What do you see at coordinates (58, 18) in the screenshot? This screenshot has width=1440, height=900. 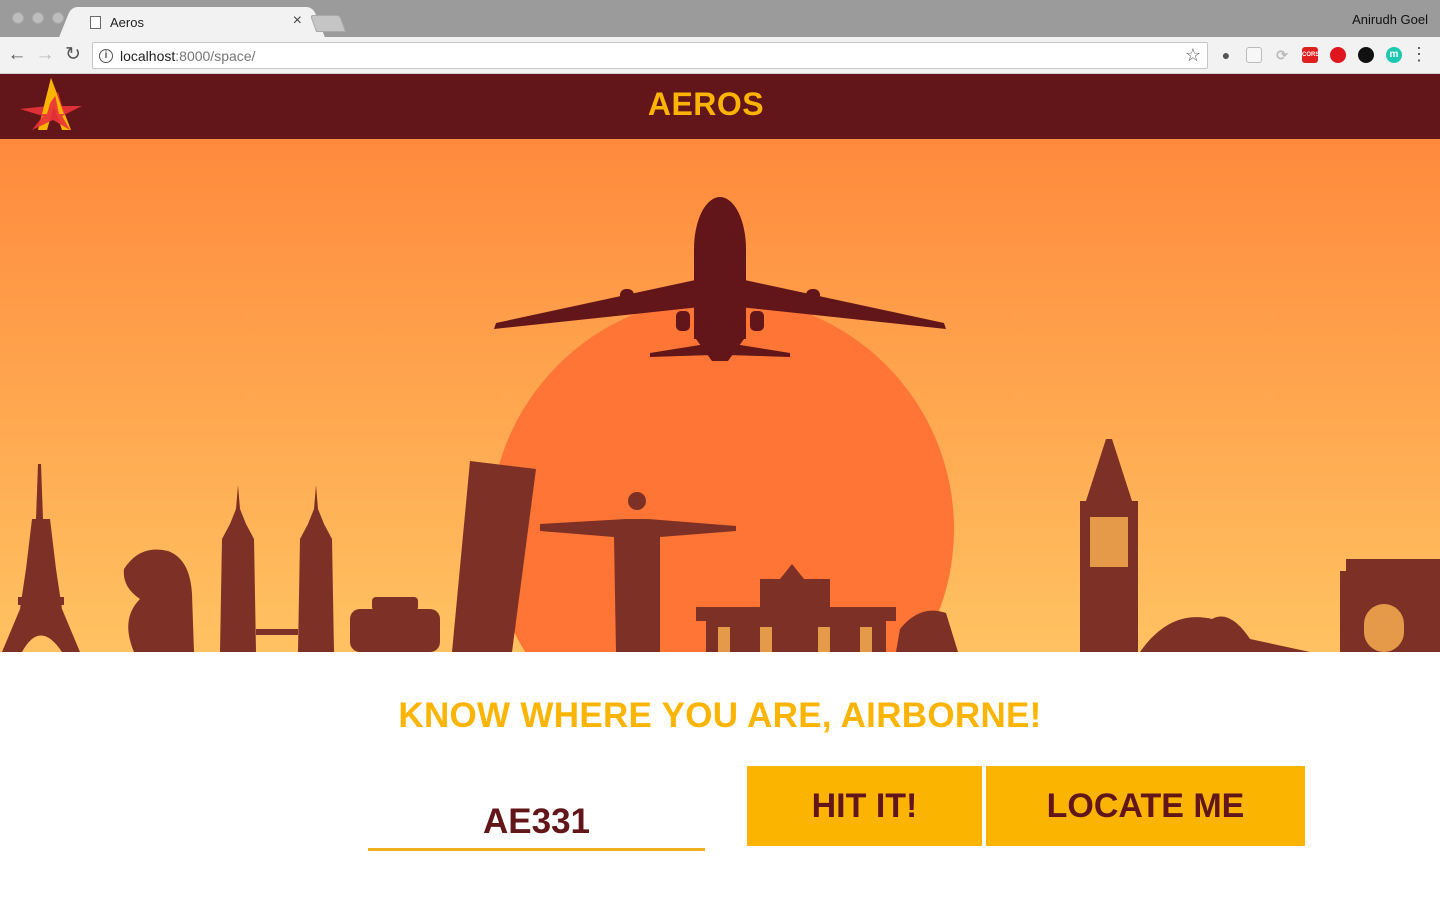 I see `window-zoom-button` at bounding box center [58, 18].